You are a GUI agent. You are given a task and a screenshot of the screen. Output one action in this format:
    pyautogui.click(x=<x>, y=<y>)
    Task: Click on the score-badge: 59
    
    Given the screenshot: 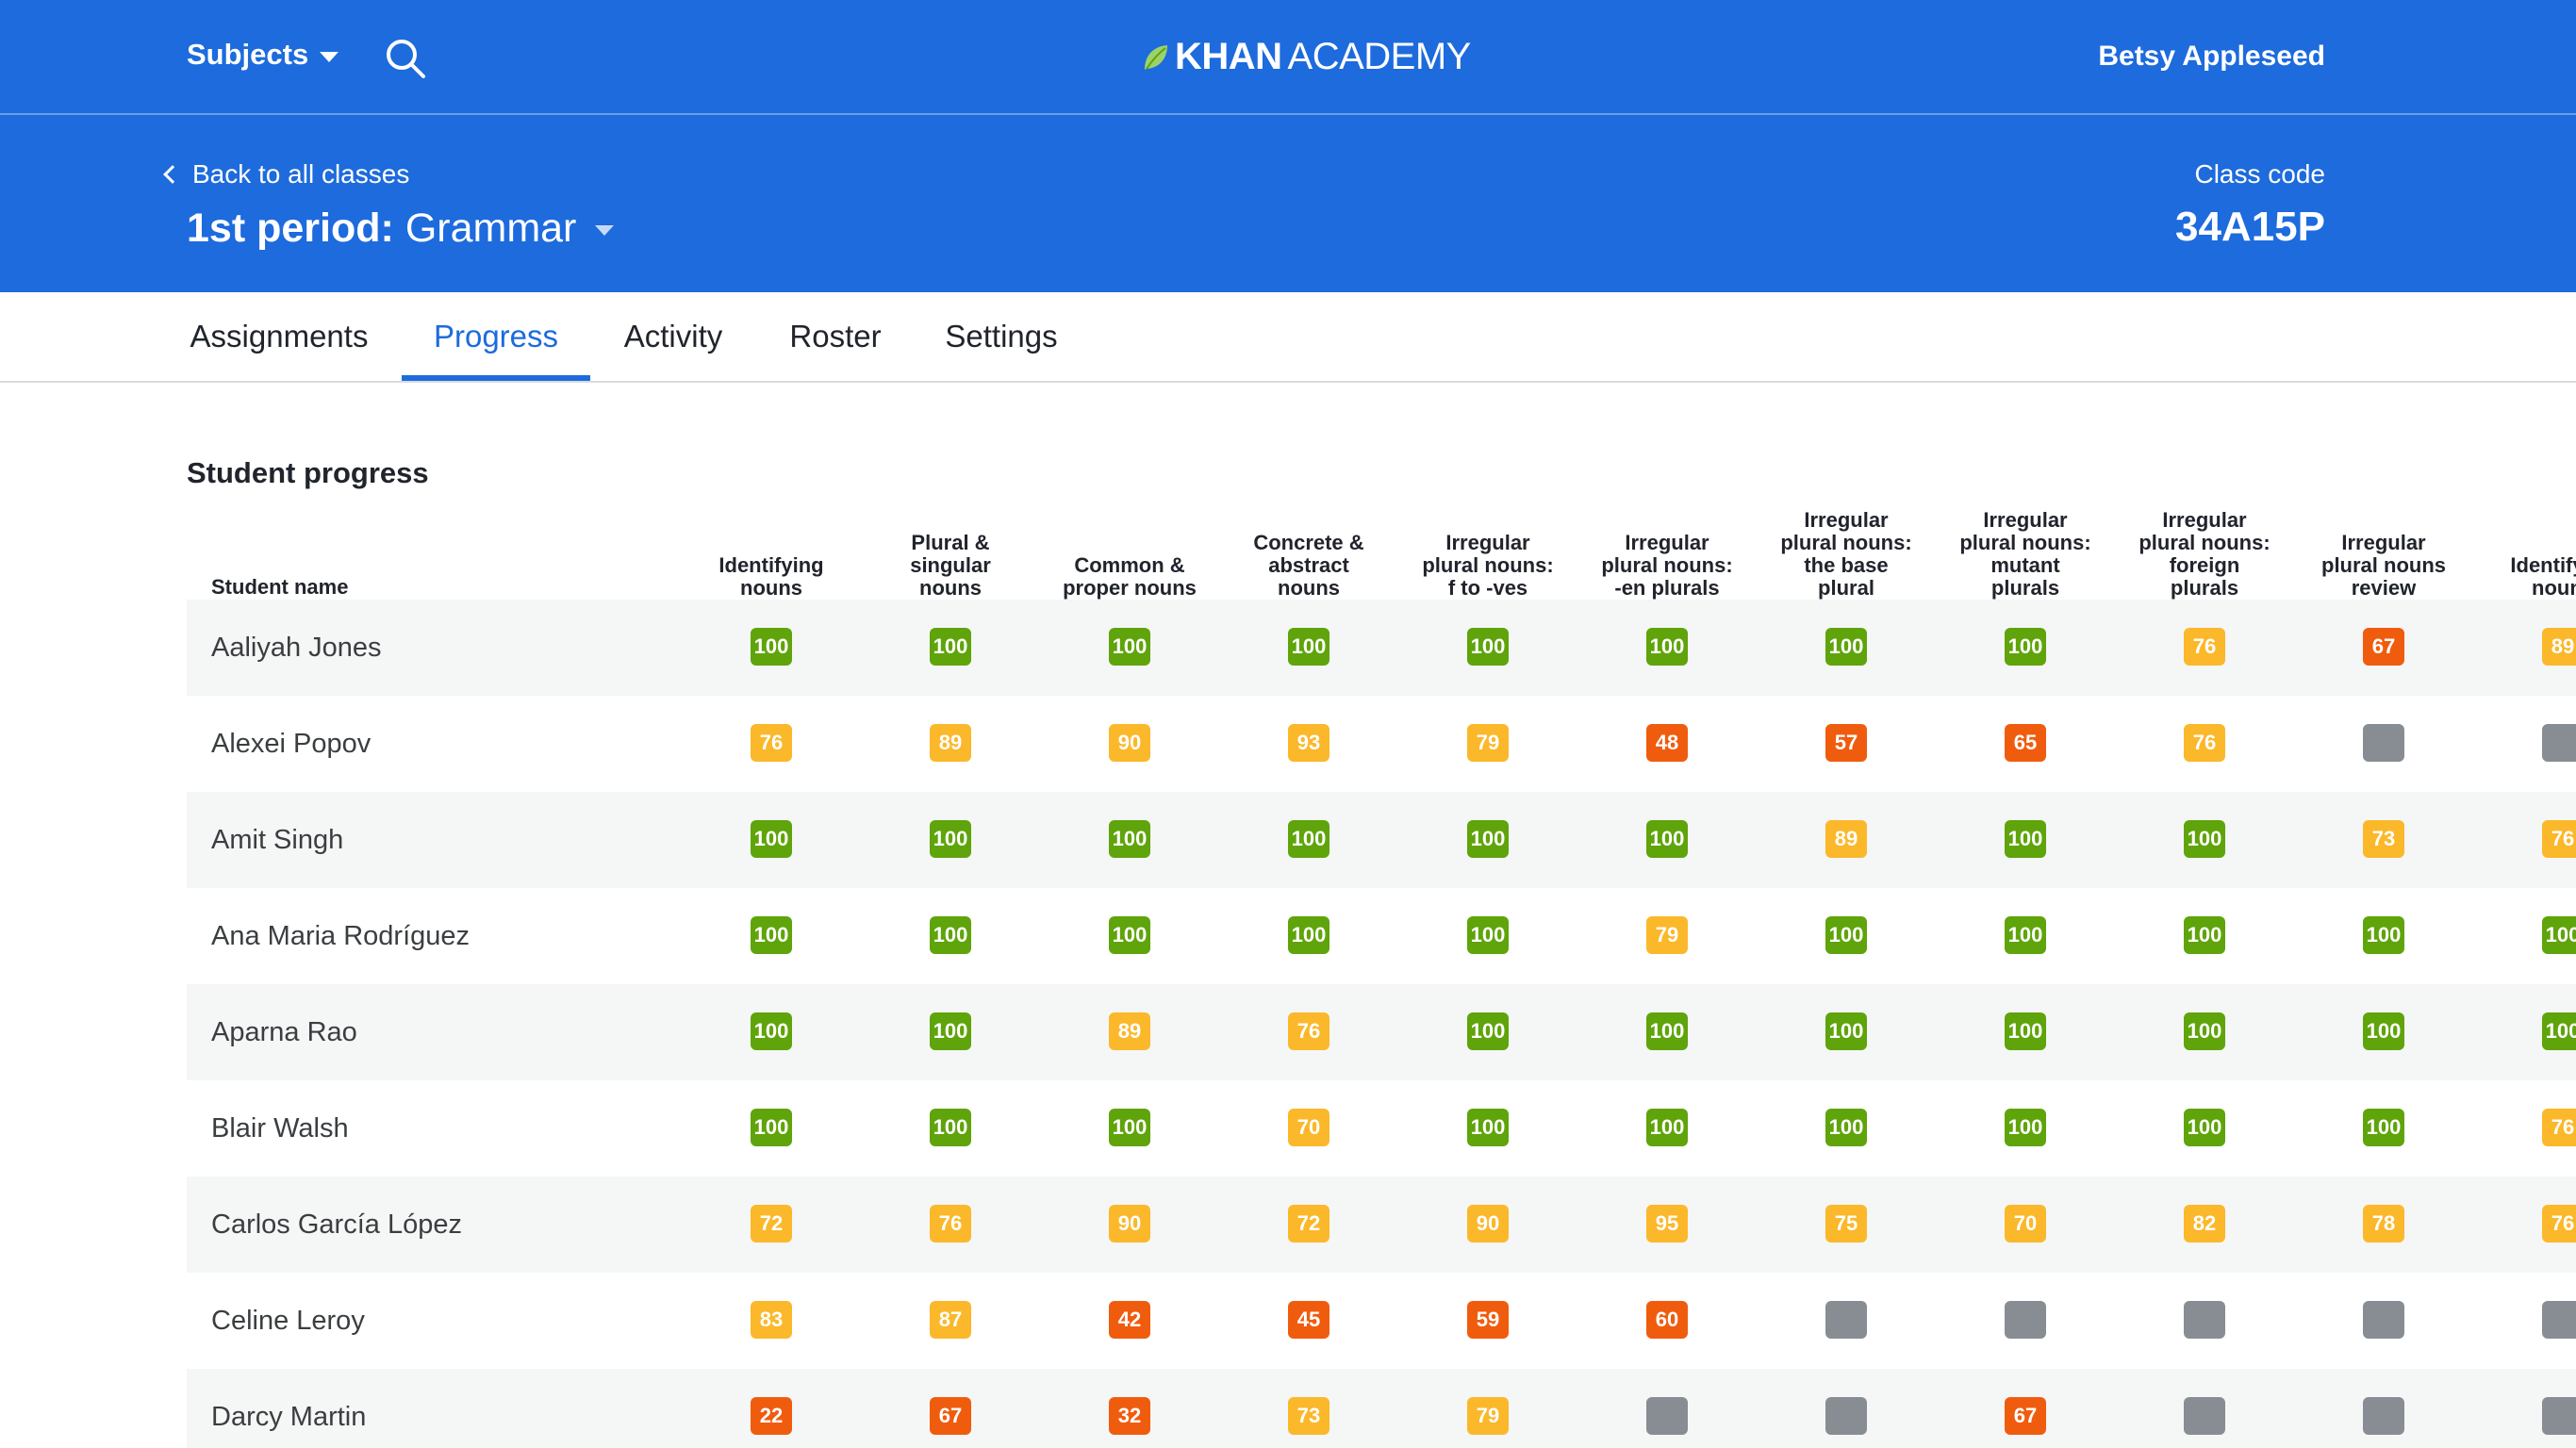 What is the action you would take?
    pyautogui.click(x=1488, y=1320)
    